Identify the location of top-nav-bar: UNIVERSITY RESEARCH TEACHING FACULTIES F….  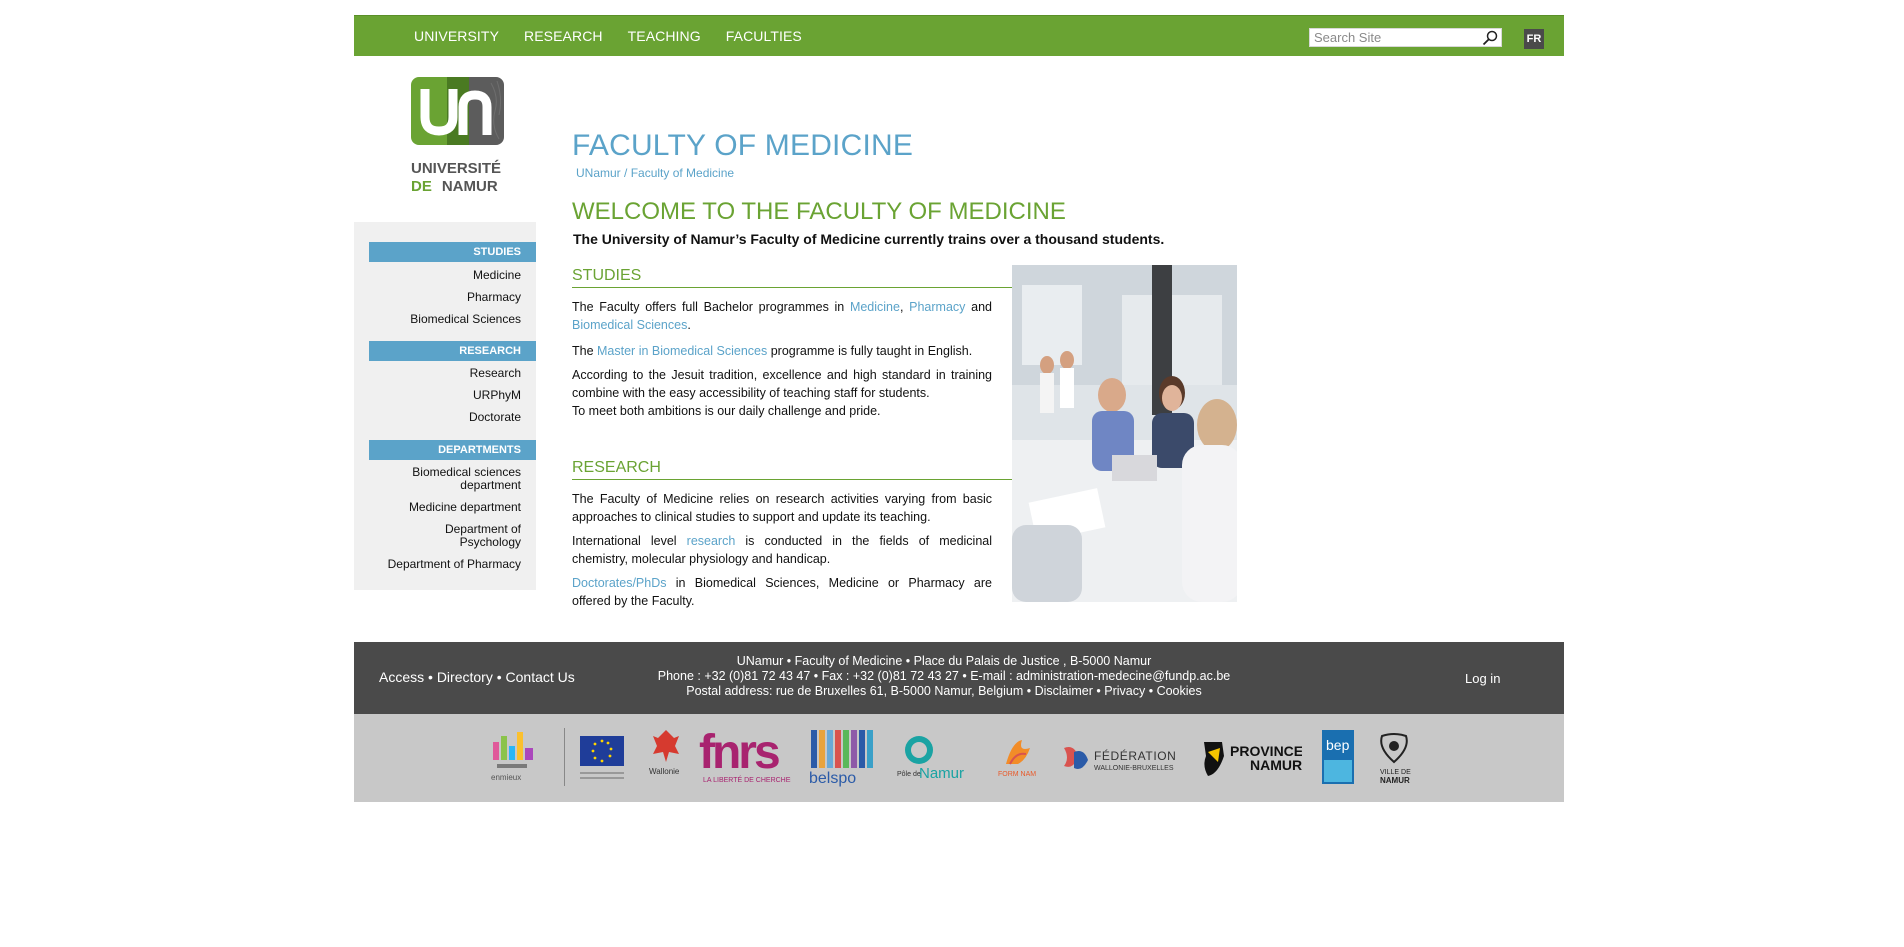
(959, 35).